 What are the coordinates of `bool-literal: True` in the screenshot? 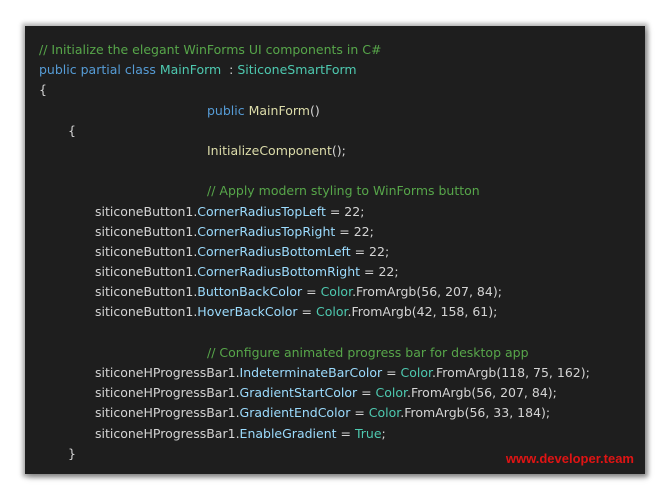 It's located at (368, 433).